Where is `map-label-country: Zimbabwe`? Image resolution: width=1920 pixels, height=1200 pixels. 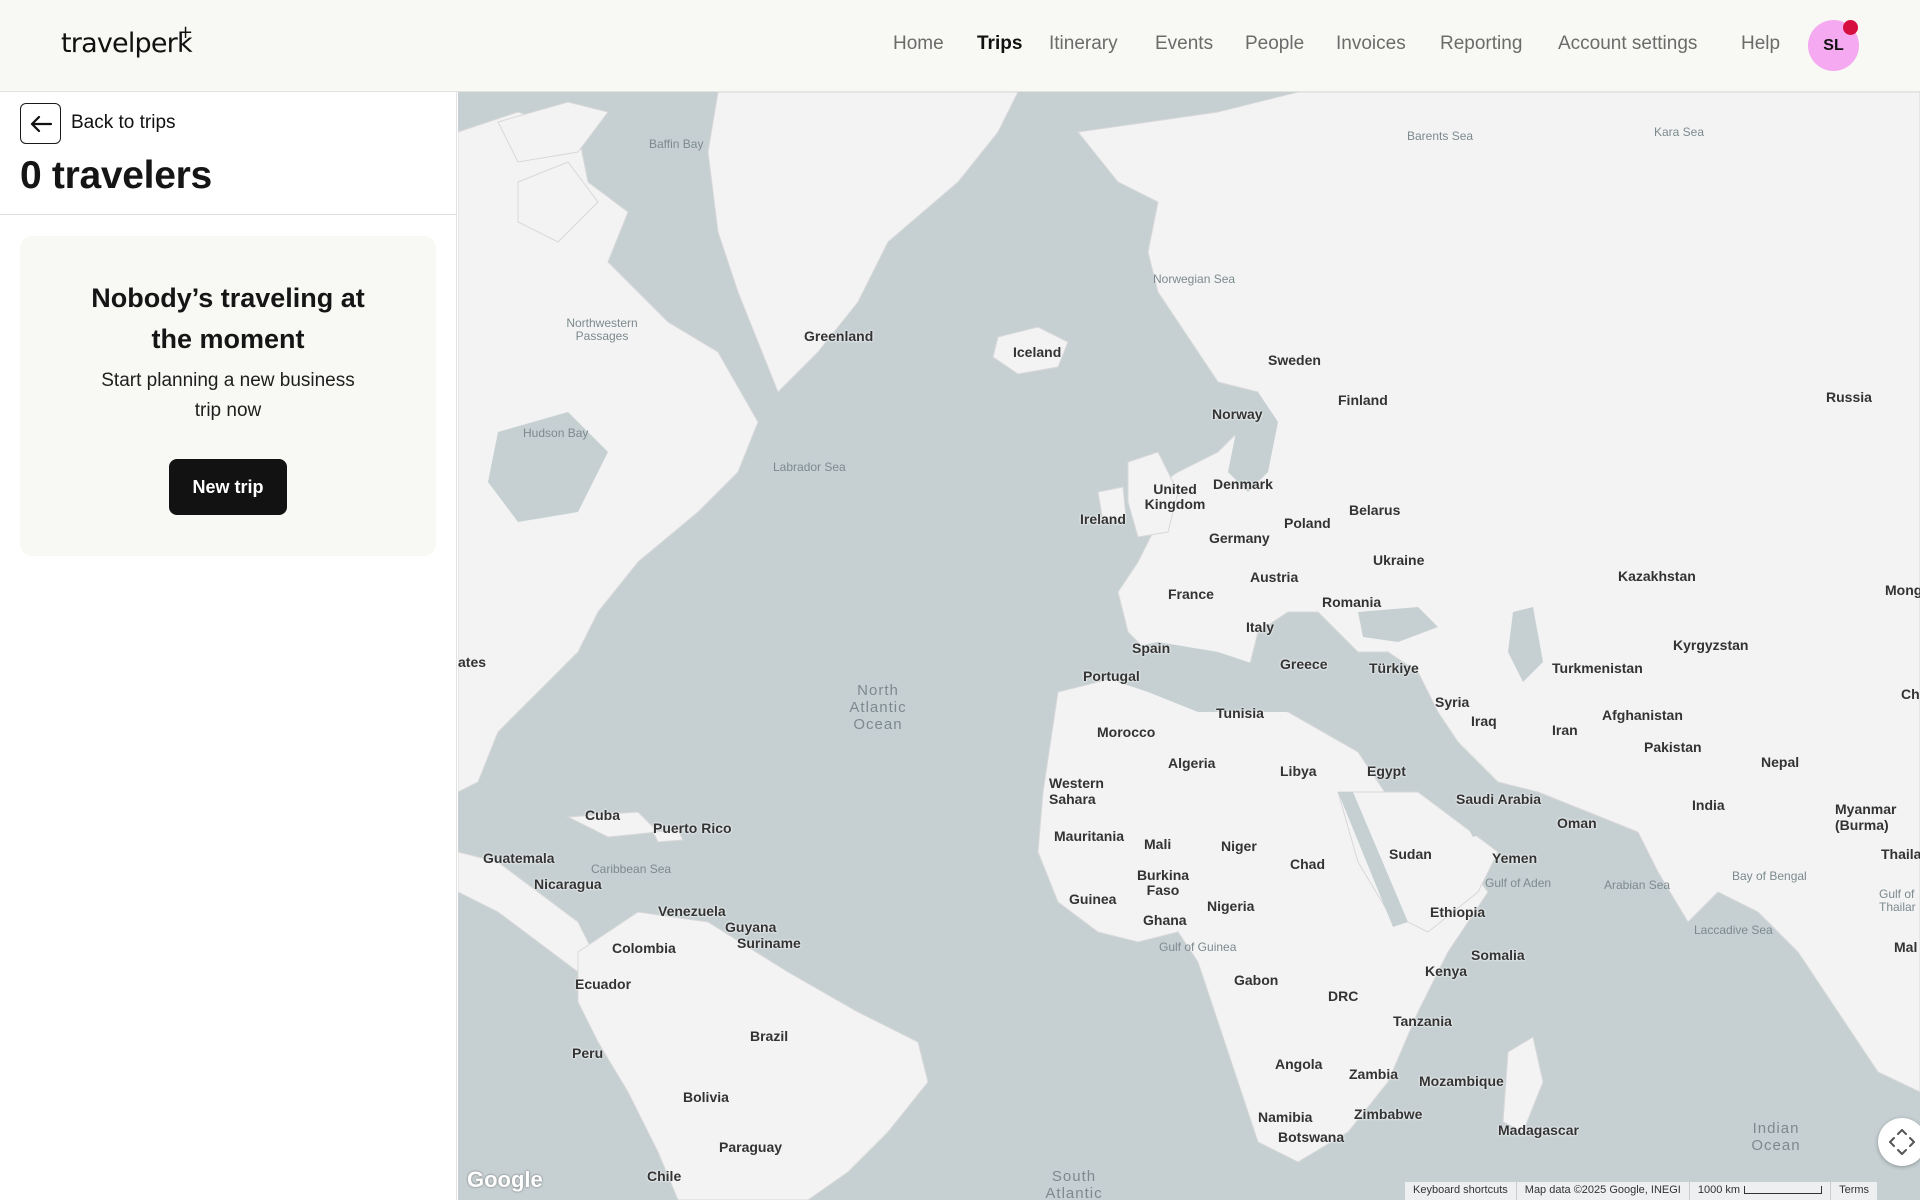 map-label-country: Zimbabwe is located at coordinates (1388, 1114).